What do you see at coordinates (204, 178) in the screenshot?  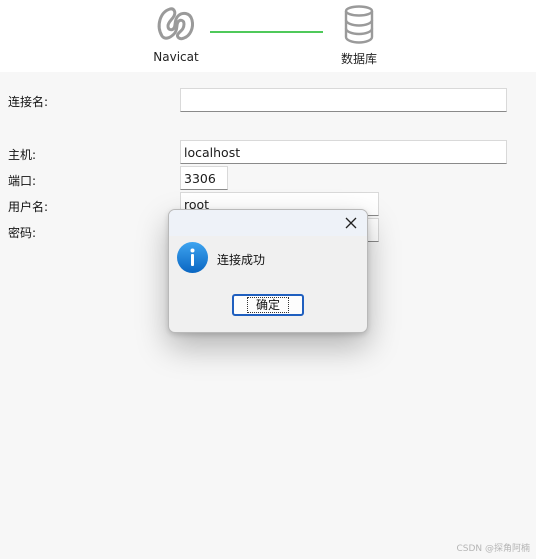 I see `port-input` at bounding box center [204, 178].